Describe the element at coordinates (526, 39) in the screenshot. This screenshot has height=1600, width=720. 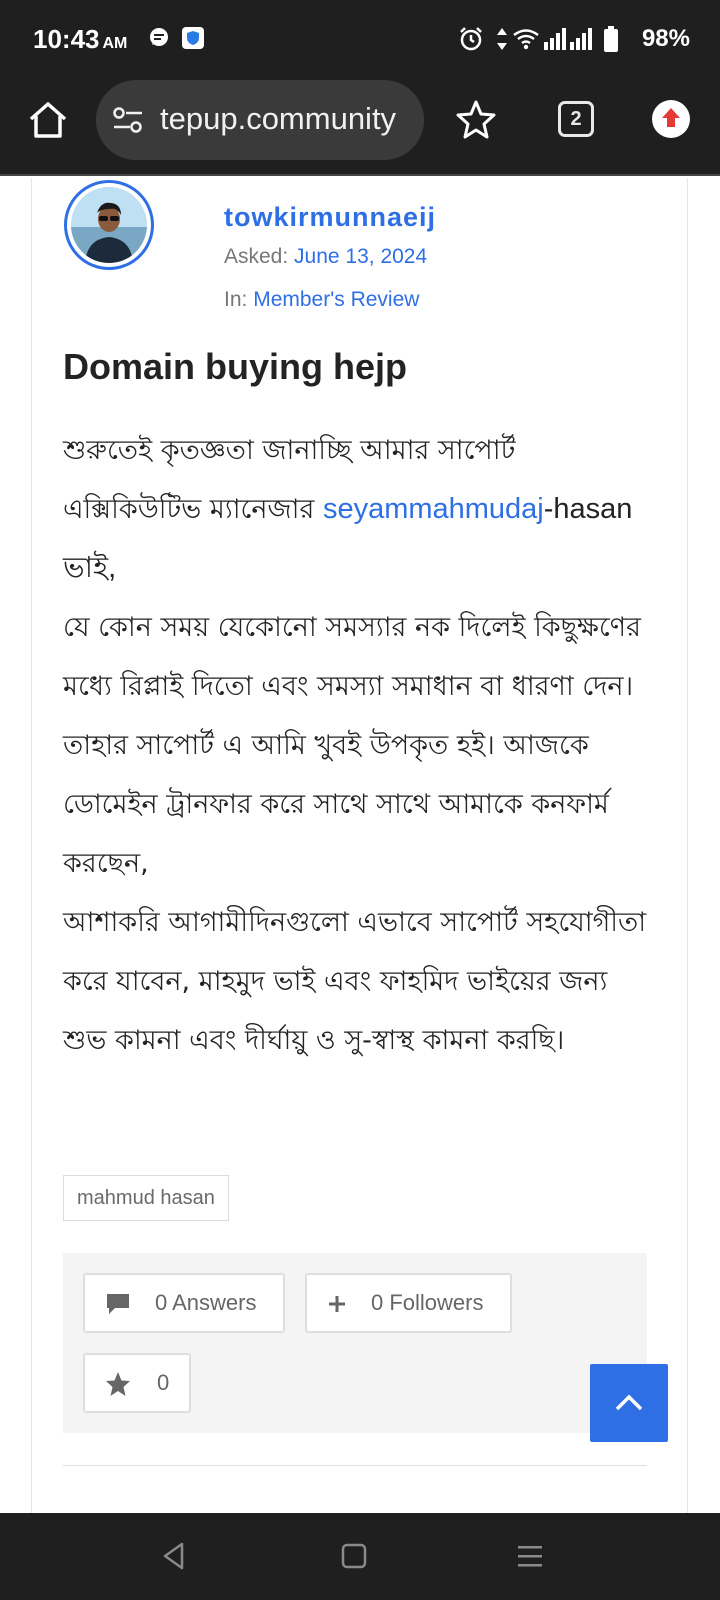
I see `wifi-icon` at that location.